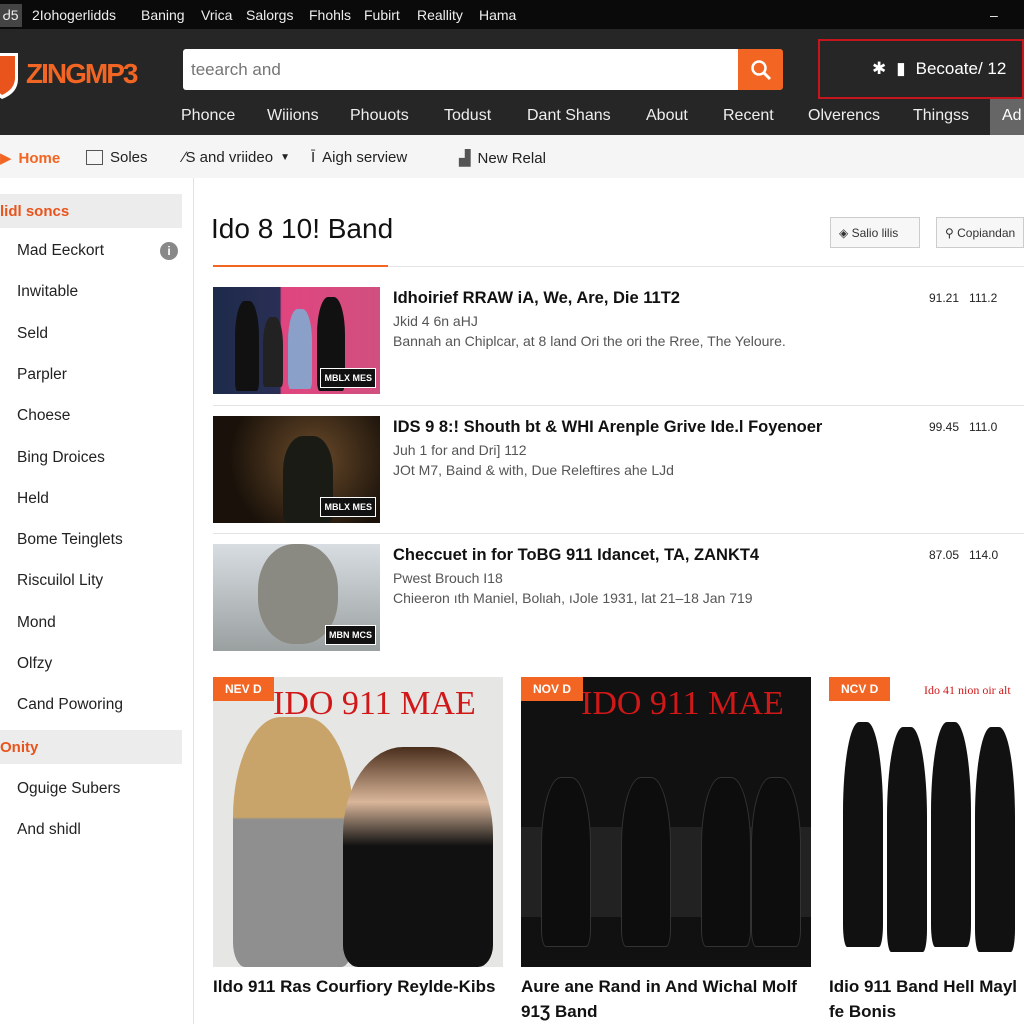 This screenshot has height=1024, width=1024. Describe the element at coordinates (82, 73) in the screenshot. I see `logo-text: ZINGMP3` at that location.